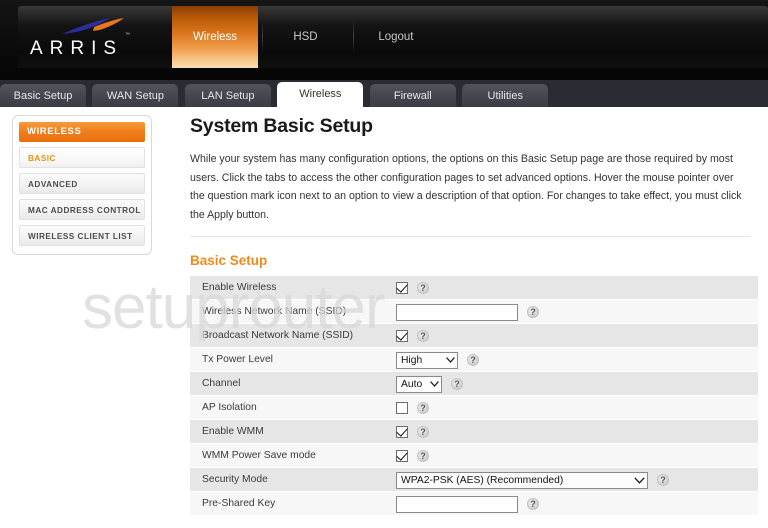 The height and width of the screenshot is (528, 768). What do you see at coordinates (239, 287) in the screenshot?
I see `row-label: Enable Wireless` at bounding box center [239, 287].